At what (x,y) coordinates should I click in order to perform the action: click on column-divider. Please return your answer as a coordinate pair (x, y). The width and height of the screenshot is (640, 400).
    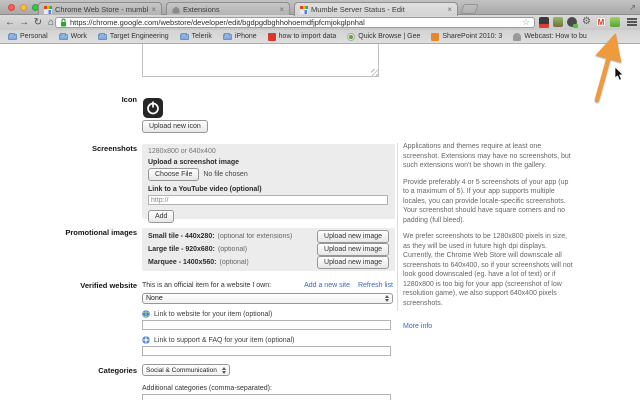
    Looking at the image, I should click on (397, 227).